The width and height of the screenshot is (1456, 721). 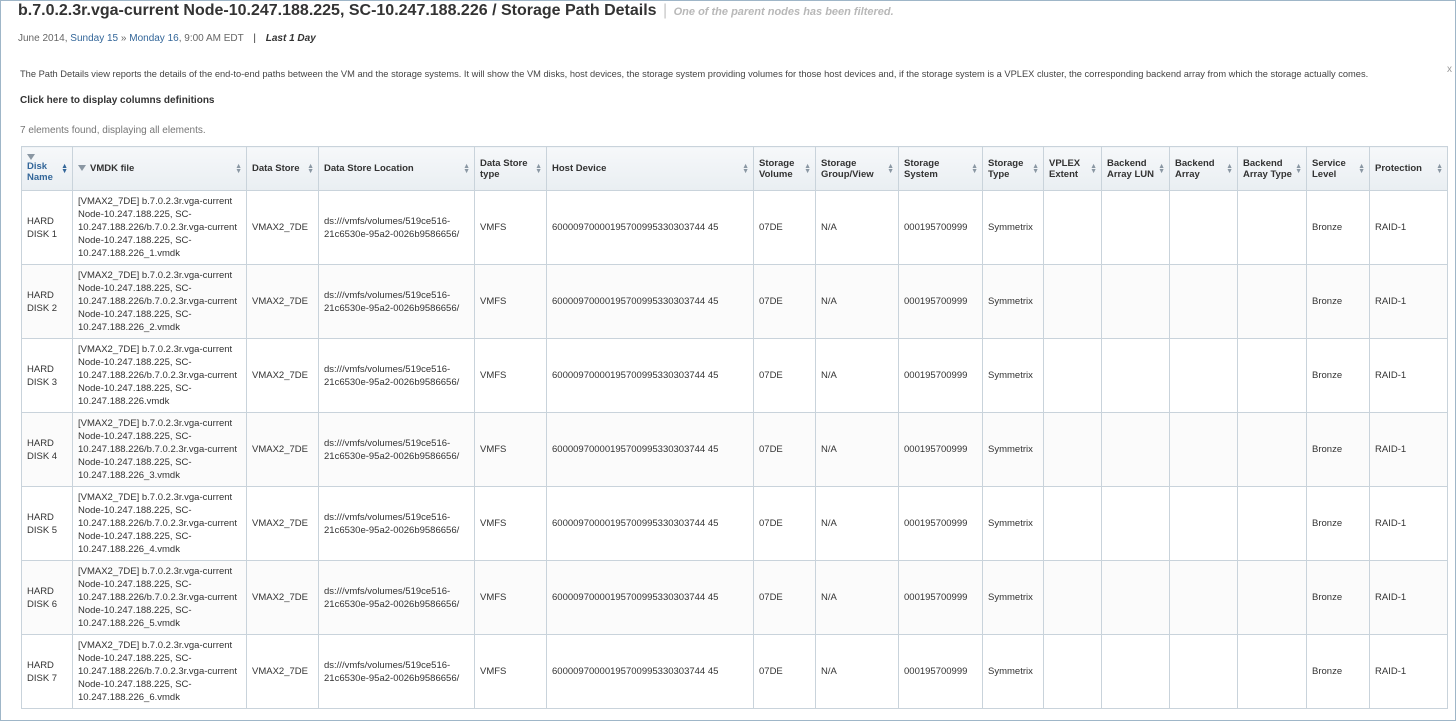 I want to click on column-header-host-device: Host Device ▲ ▼, so click(x=650, y=168).